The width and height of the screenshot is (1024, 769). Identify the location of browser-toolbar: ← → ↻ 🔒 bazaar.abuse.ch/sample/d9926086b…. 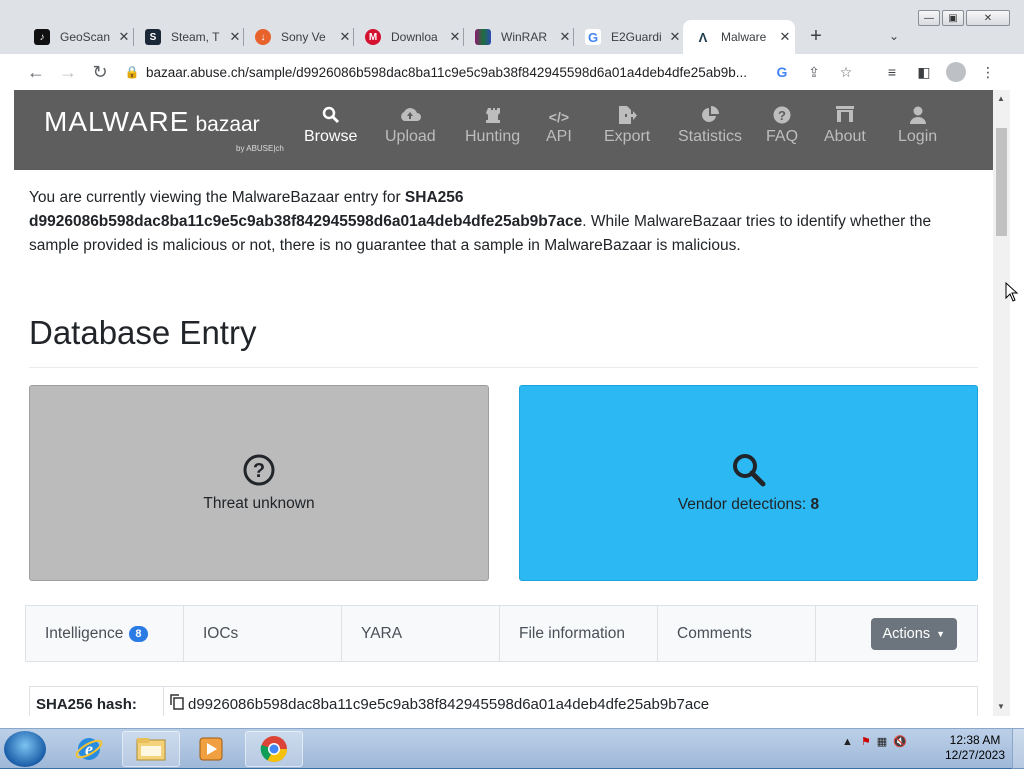
(512, 72).